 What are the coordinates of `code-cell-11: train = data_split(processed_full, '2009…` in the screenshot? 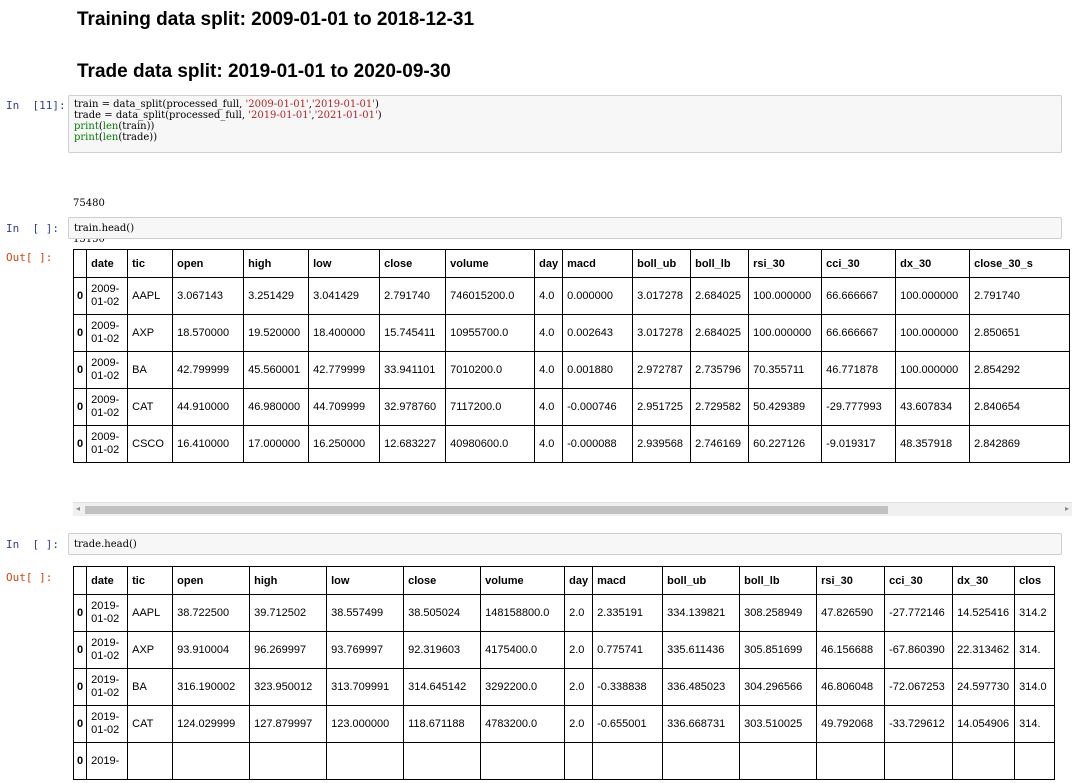 It's located at (565, 124).